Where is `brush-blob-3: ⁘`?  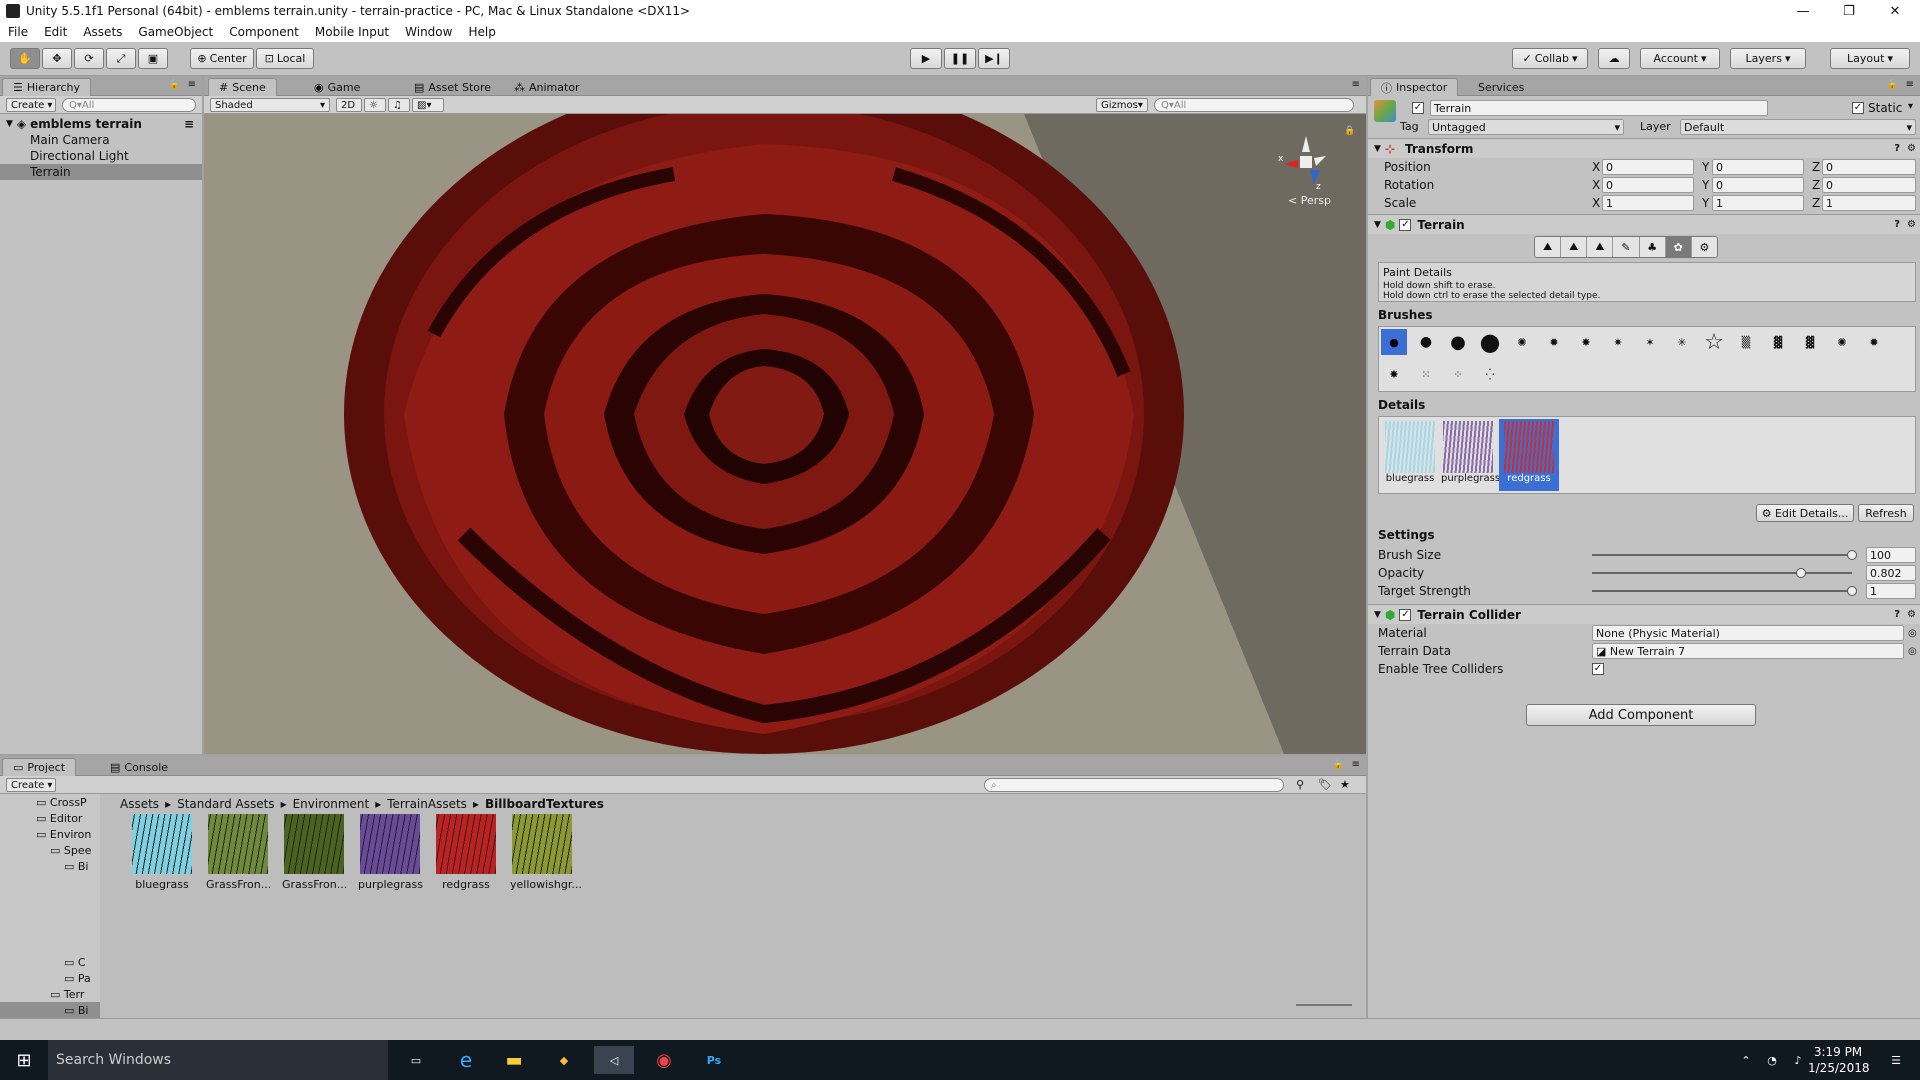
brush-blob-3: ⁘ is located at coordinates (1458, 374).